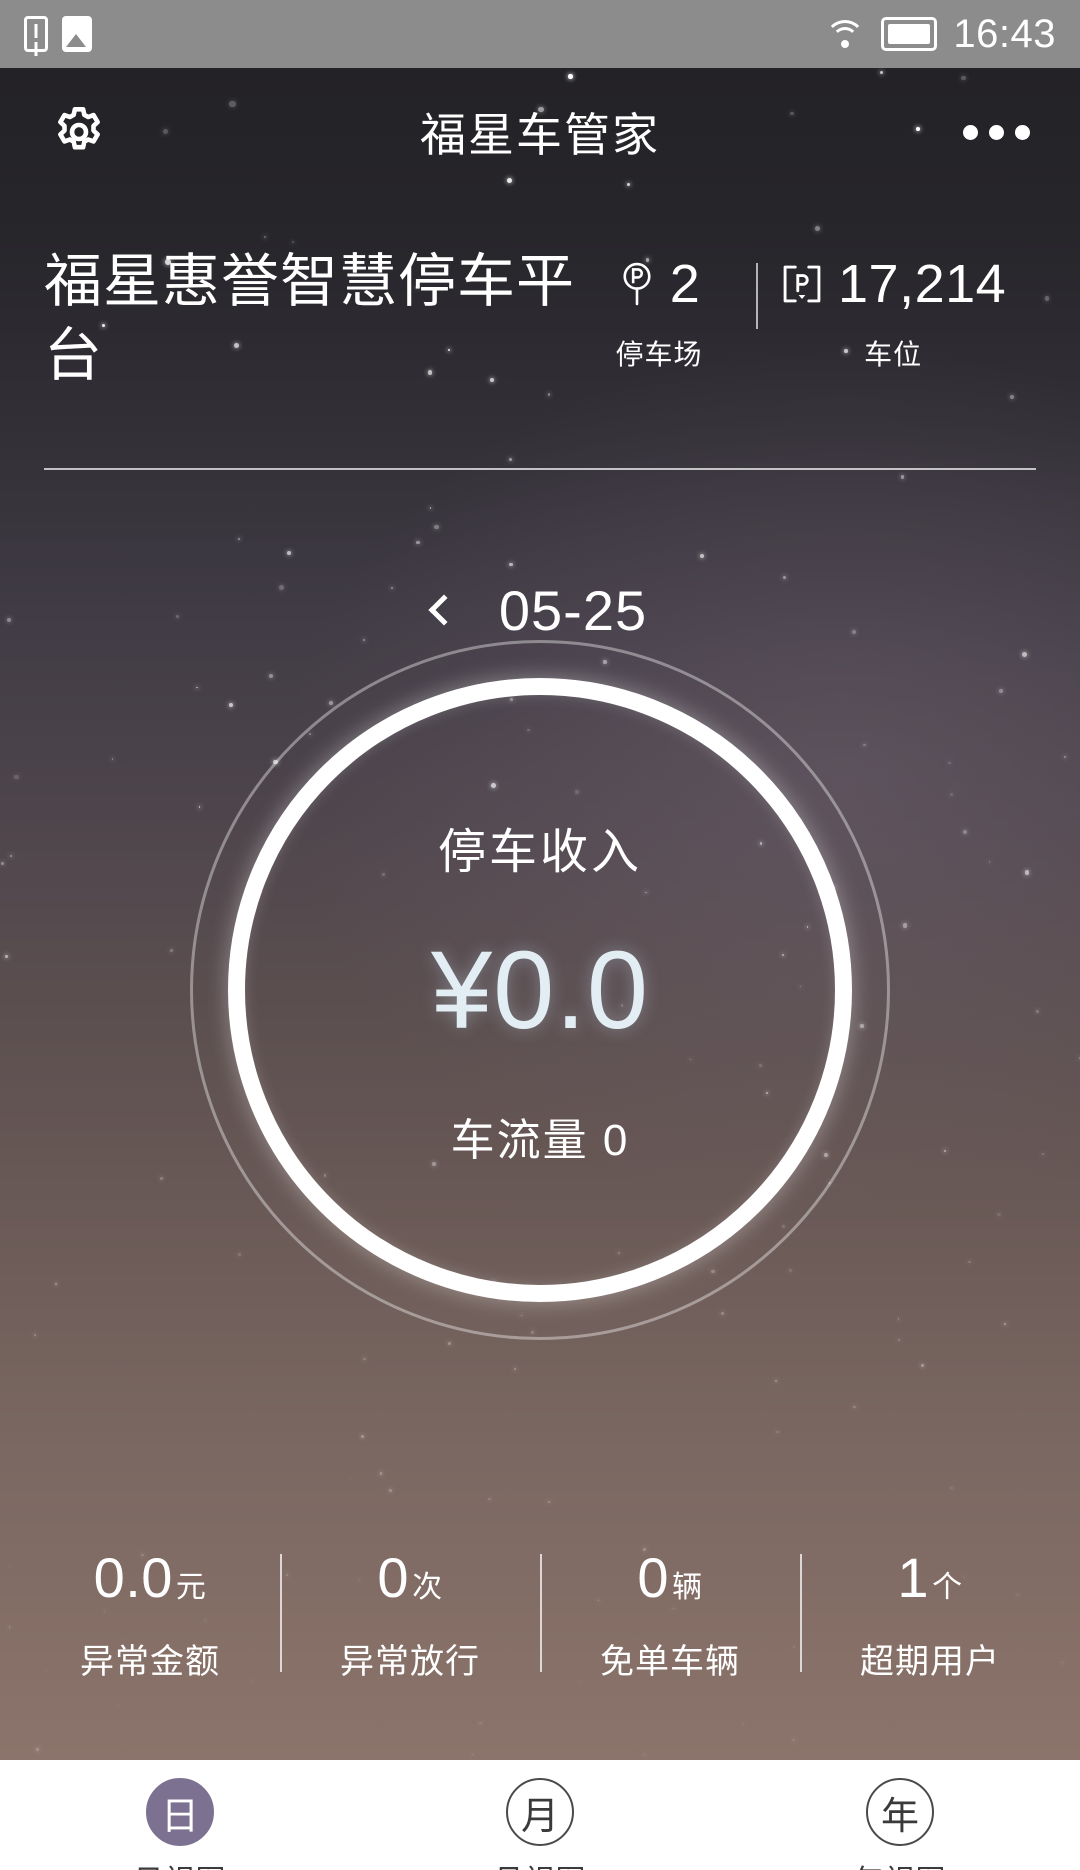 Image resolution: width=1080 pixels, height=1870 pixels. I want to click on bottom-stat-value-group: 1个, so click(930, 1578).